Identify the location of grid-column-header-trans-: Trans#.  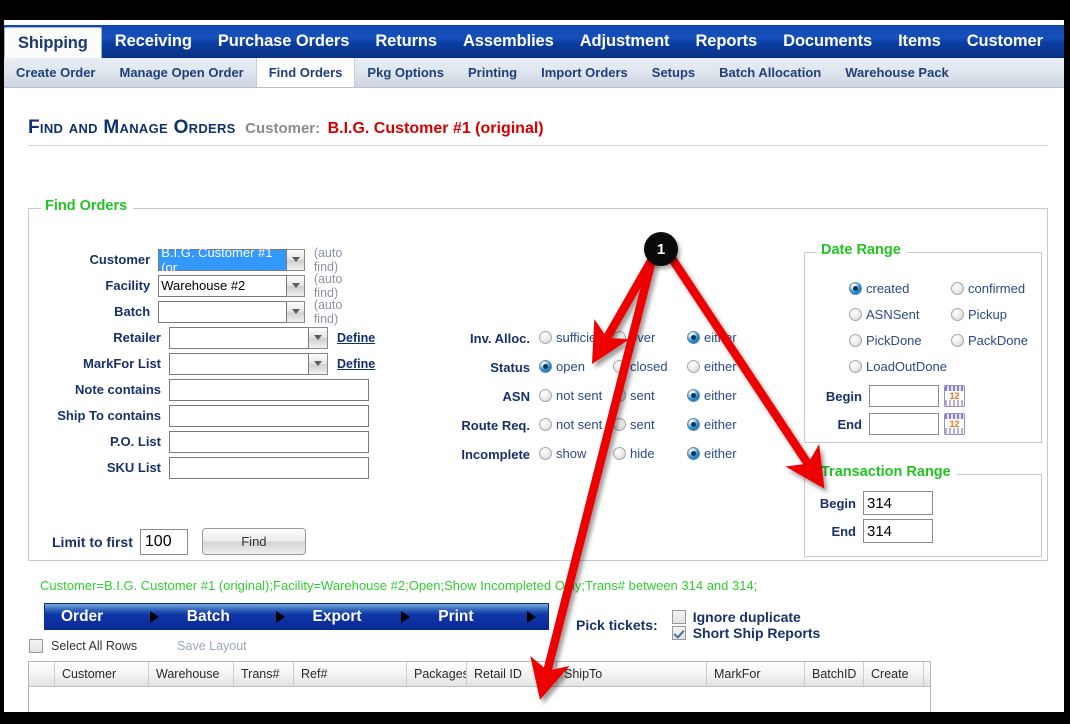
(264, 674).